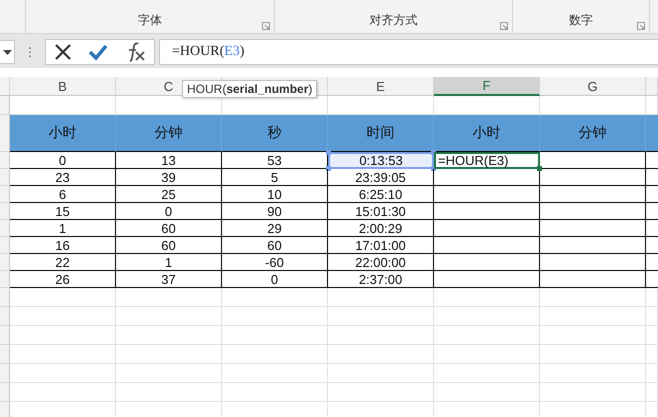 Image resolution: width=658 pixels, height=417 pixels. I want to click on table-cell: 39, so click(169, 177).